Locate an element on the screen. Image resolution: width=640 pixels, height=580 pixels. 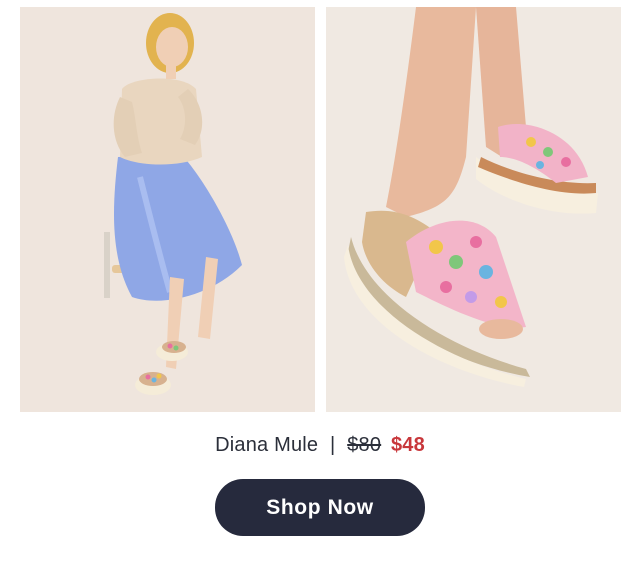
shop-now-button: Shop Now is located at coordinates (320, 507).